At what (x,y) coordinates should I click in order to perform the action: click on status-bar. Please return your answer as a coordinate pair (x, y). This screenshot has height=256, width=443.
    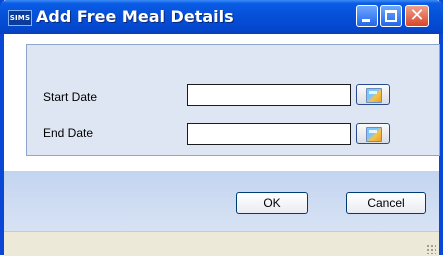
    Looking at the image, I should click on (221, 243).